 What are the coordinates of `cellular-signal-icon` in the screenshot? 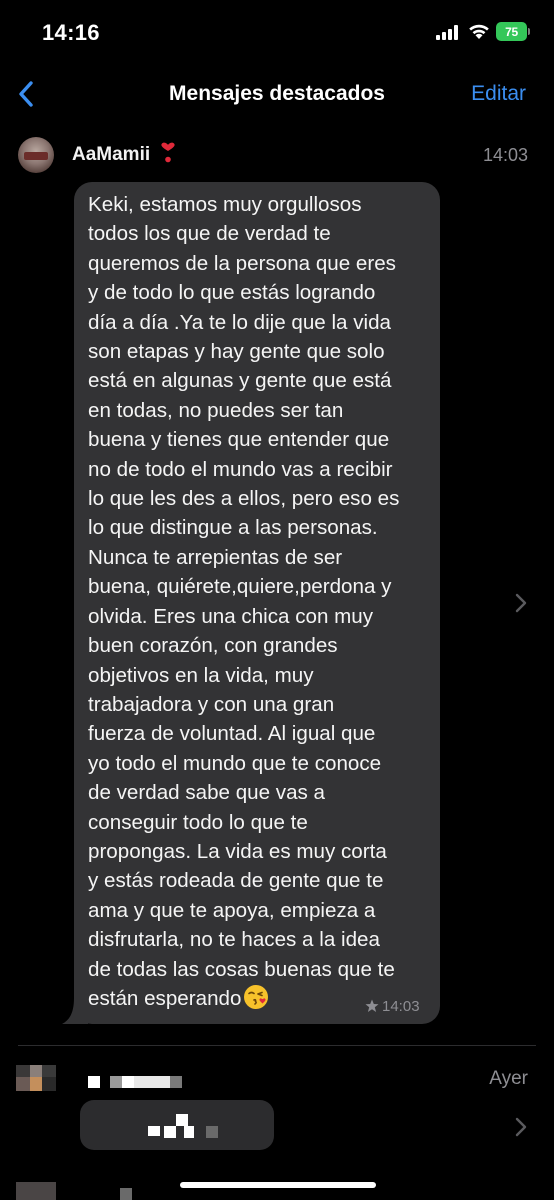 It's located at (448, 32).